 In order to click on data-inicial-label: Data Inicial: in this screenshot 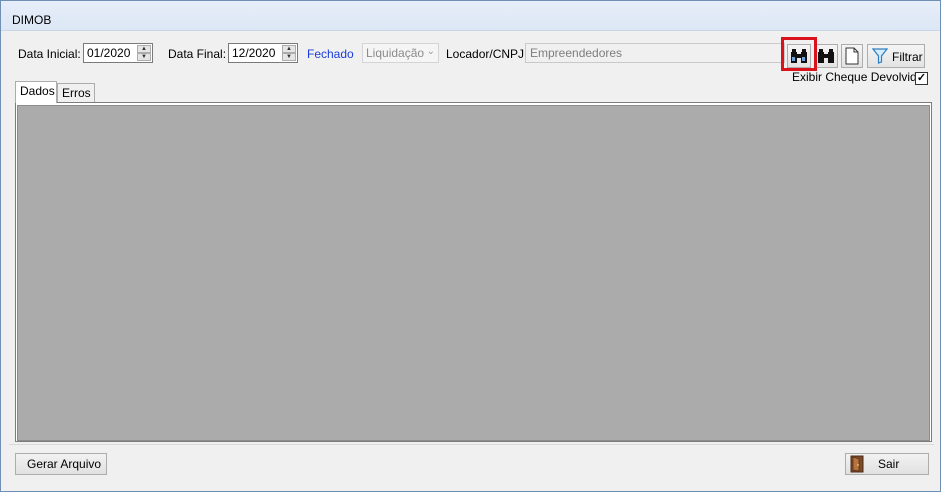, I will do `click(49, 54)`.